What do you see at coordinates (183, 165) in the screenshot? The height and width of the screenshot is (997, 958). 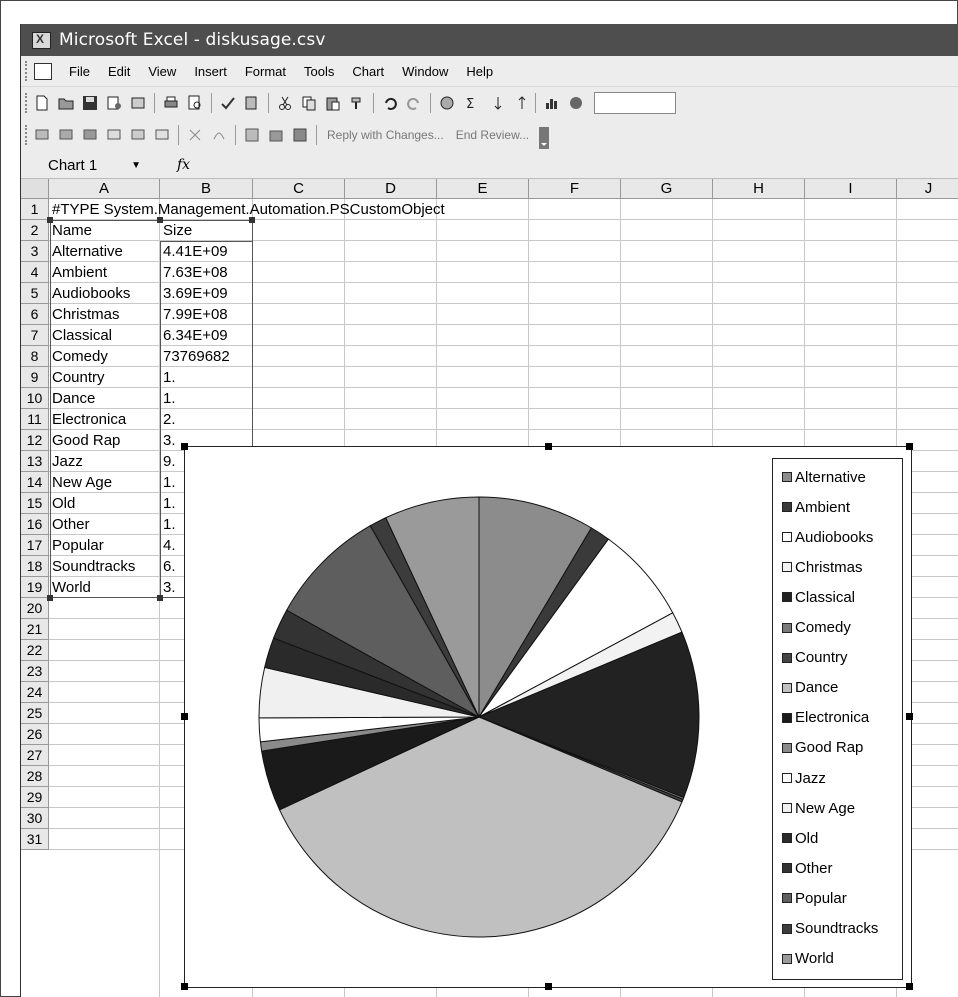 I see `insert-function-icon: fx` at bounding box center [183, 165].